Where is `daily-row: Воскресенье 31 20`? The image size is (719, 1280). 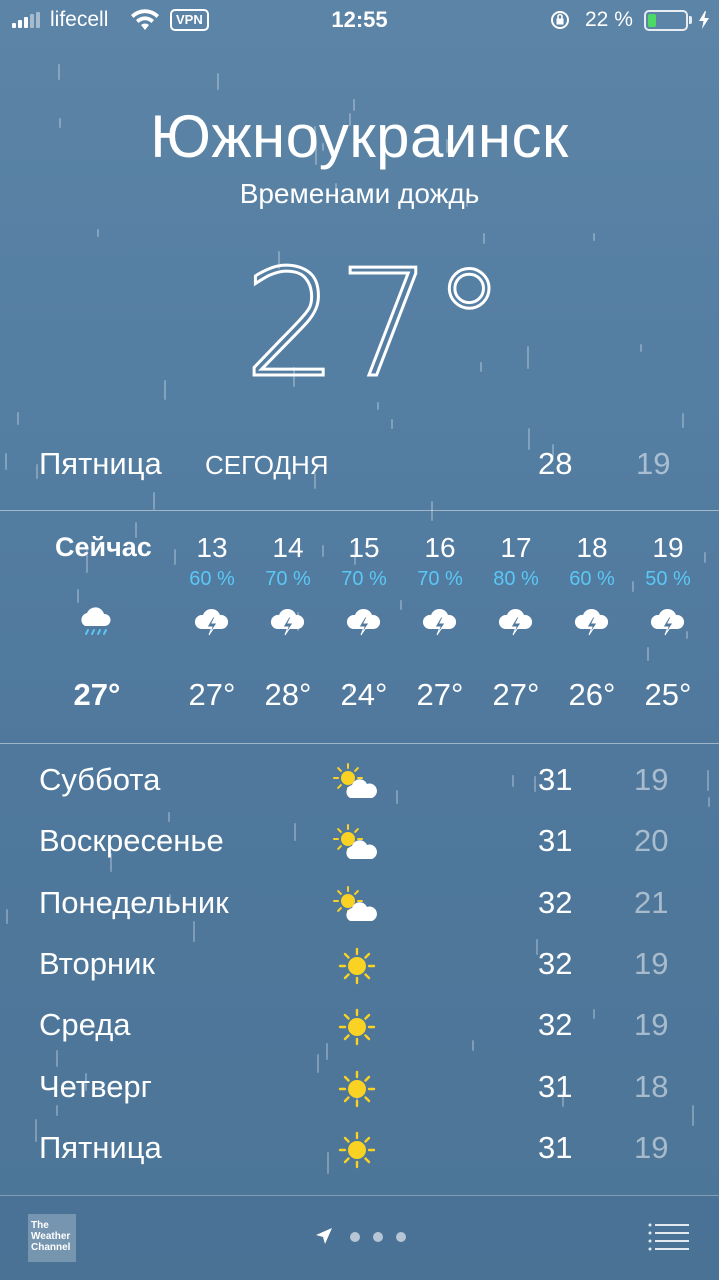
daily-row: Воскресенье 31 20 is located at coordinates (359, 843).